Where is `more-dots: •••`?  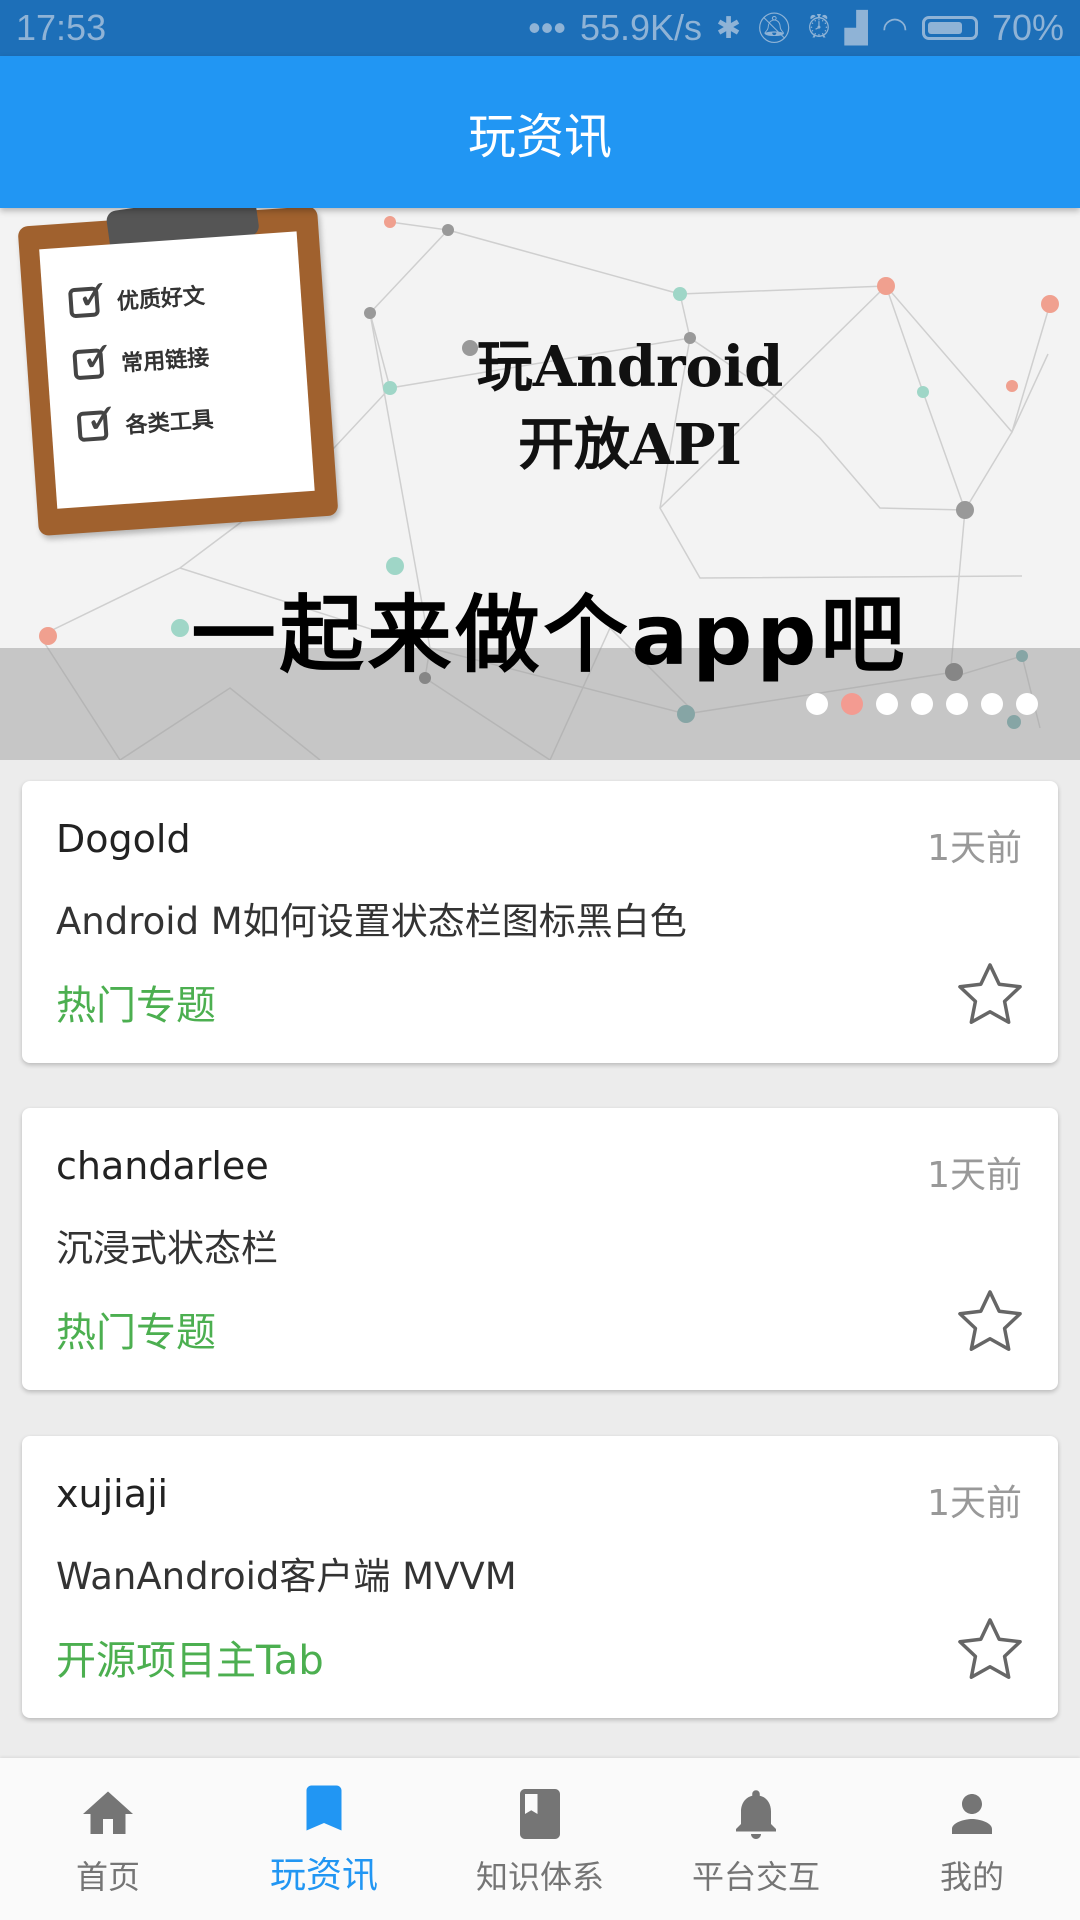
more-dots: ••• is located at coordinates (547, 27).